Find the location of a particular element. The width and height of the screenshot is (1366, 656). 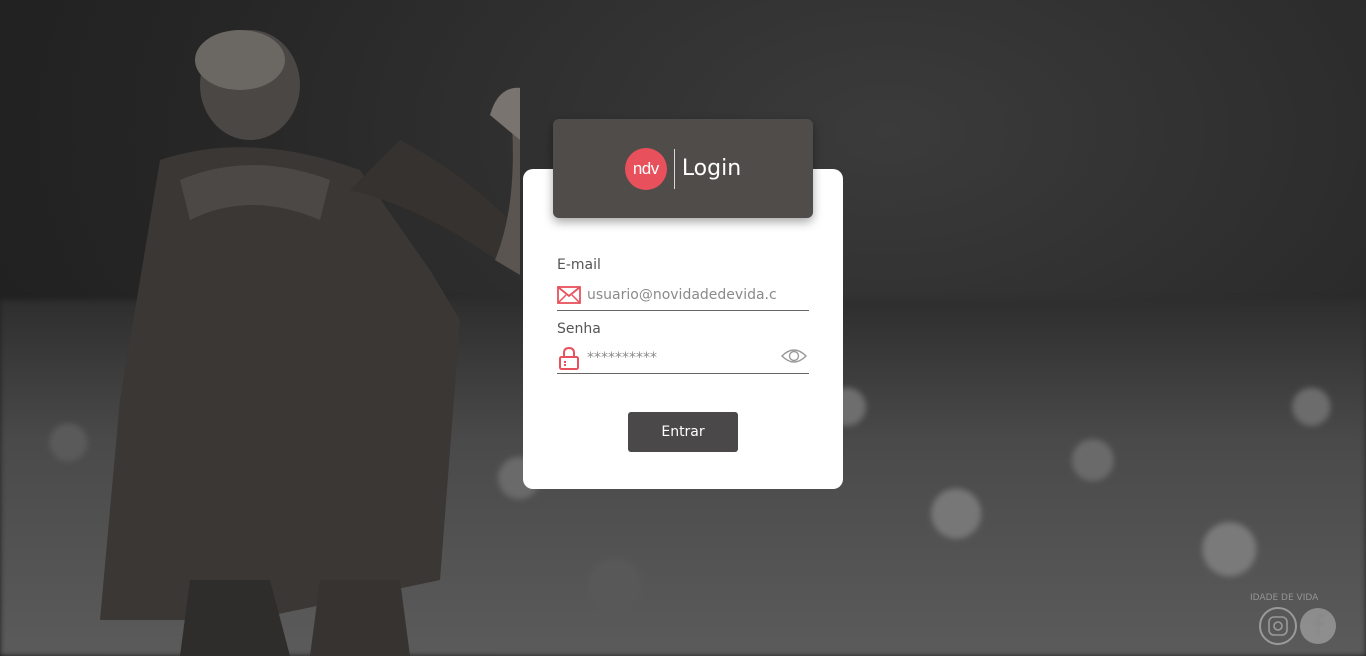

email-label: E-mail is located at coordinates (579, 265).